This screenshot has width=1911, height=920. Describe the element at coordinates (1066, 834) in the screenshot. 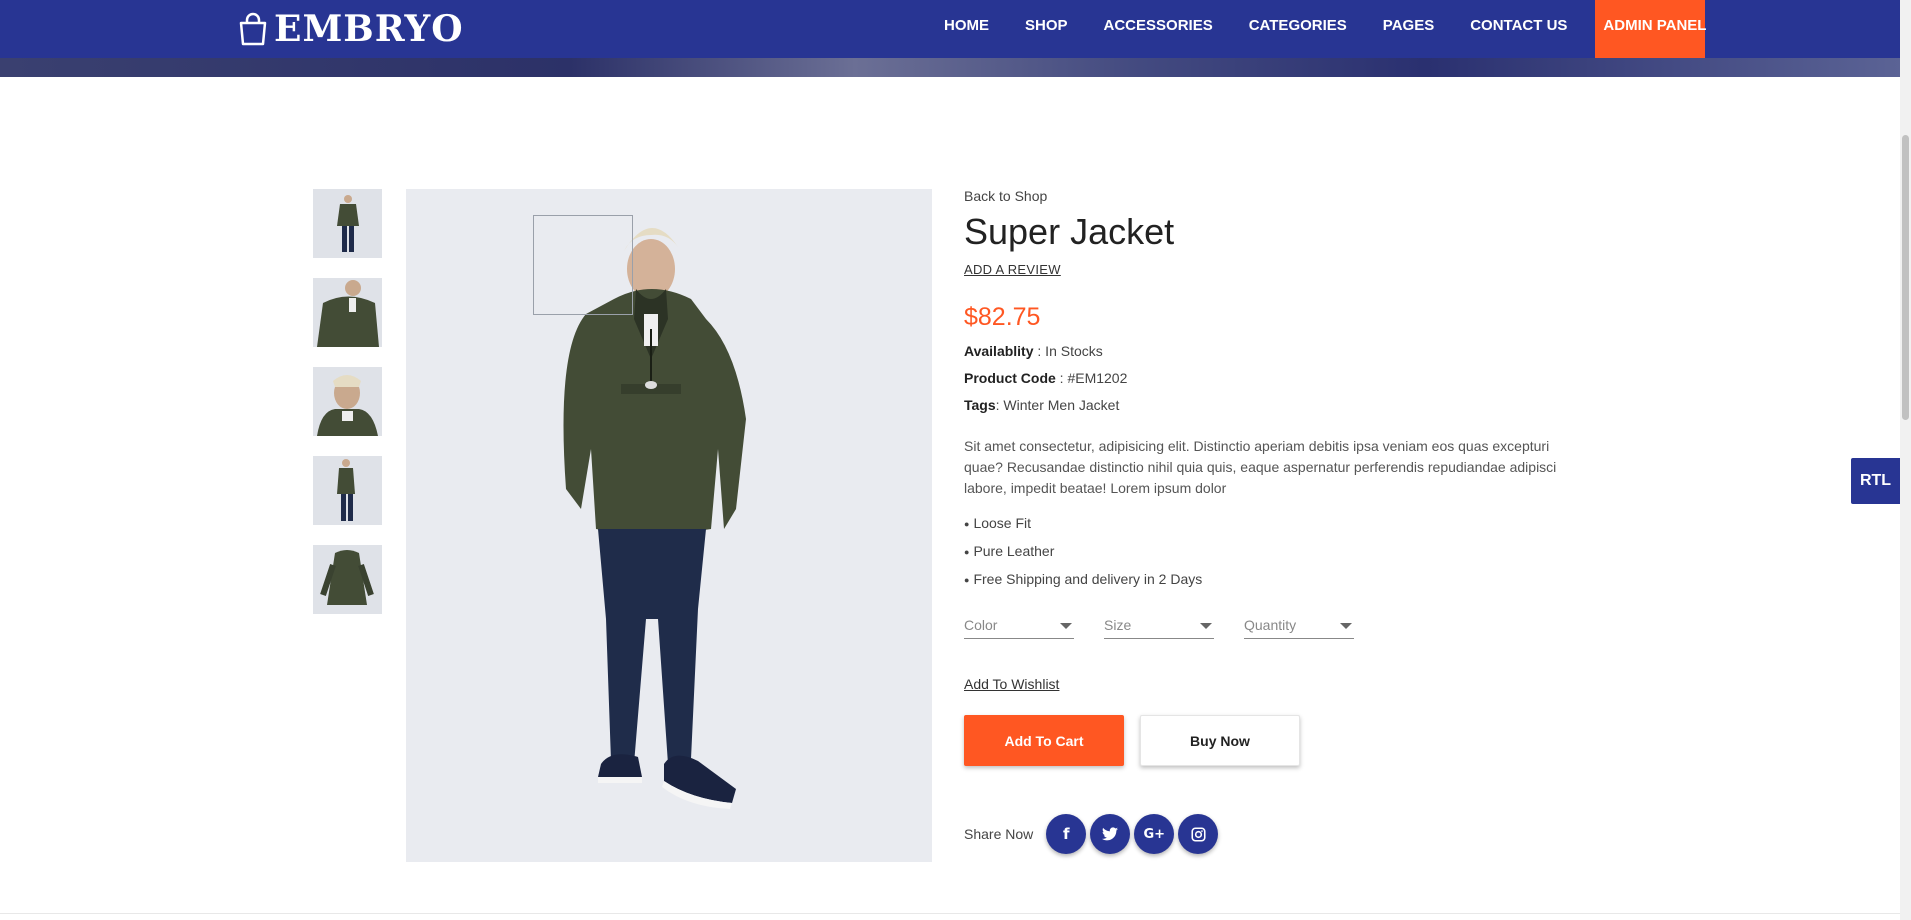

I see `facebook-icon: f` at that location.